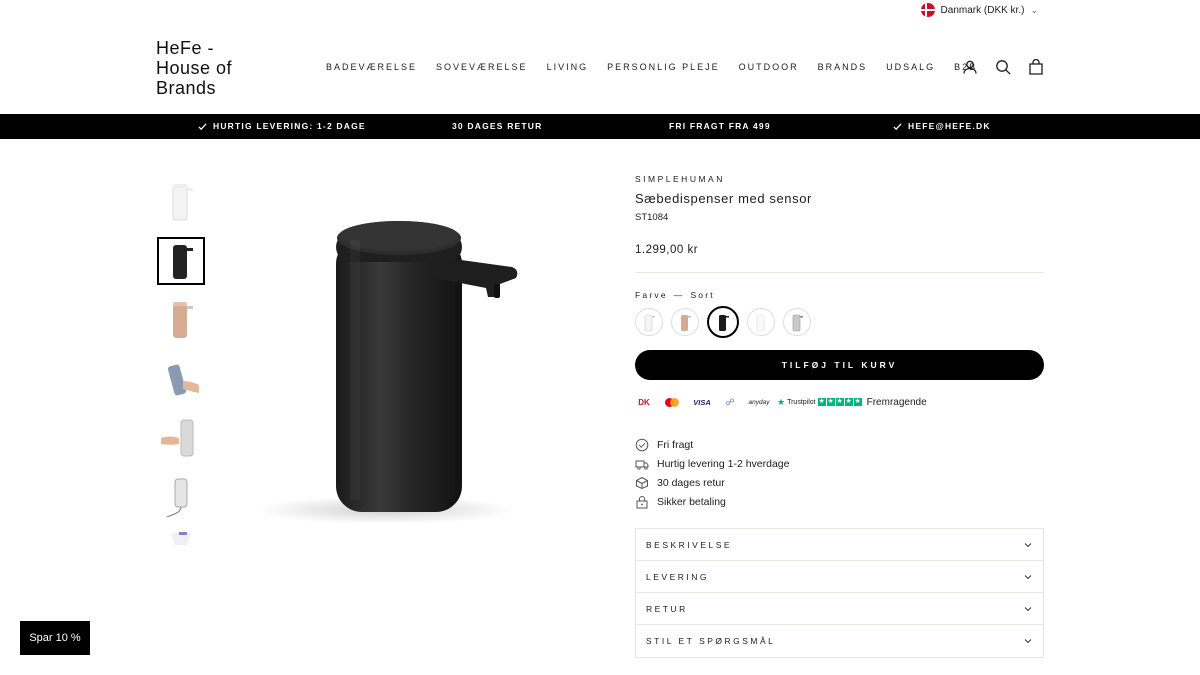 The width and height of the screenshot is (1200, 675). What do you see at coordinates (839, 641) in the screenshot?
I see `accordion-stil-et-spoergsmaal: STIL ET SPØRGSMÅL` at bounding box center [839, 641].